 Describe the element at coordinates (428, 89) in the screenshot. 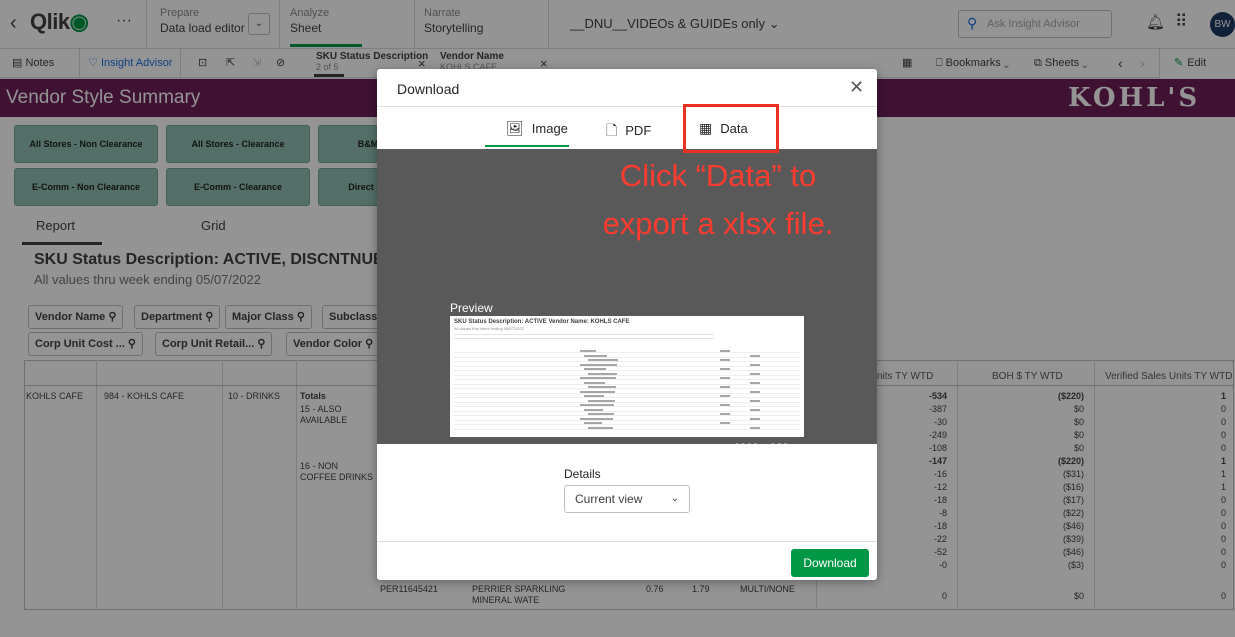

I see `dialog-title: Download` at that location.